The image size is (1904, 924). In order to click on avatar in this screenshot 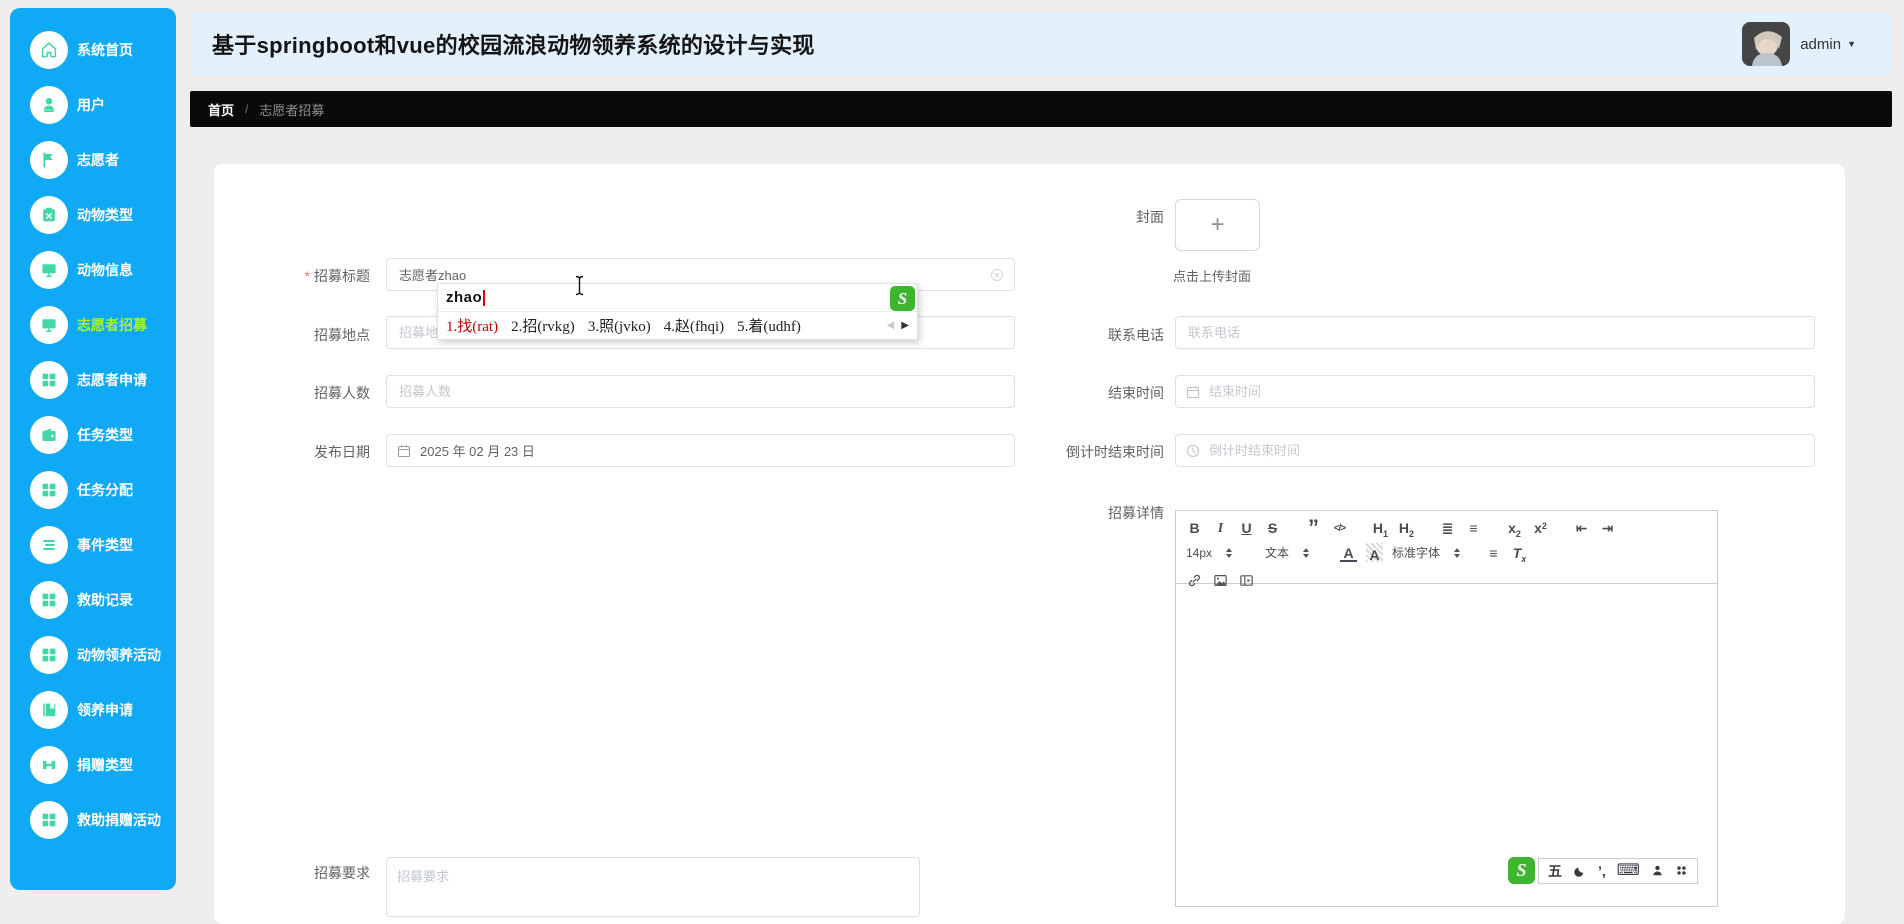, I will do `click(1766, 44)`.